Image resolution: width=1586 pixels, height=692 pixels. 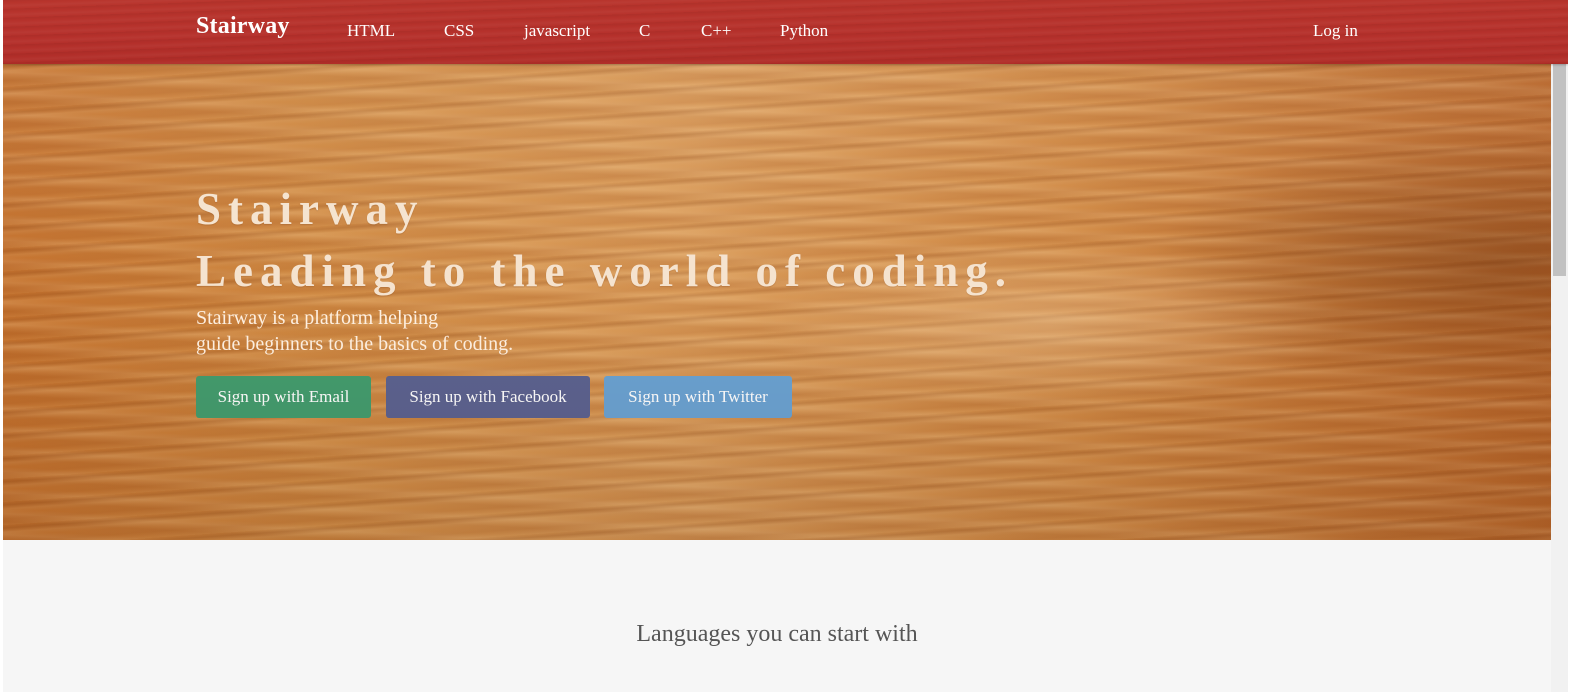 What do you see at coordinates (804, 31) in the screenshot?
I see `nav-link-python: Python` at bounding box center [804, 31].